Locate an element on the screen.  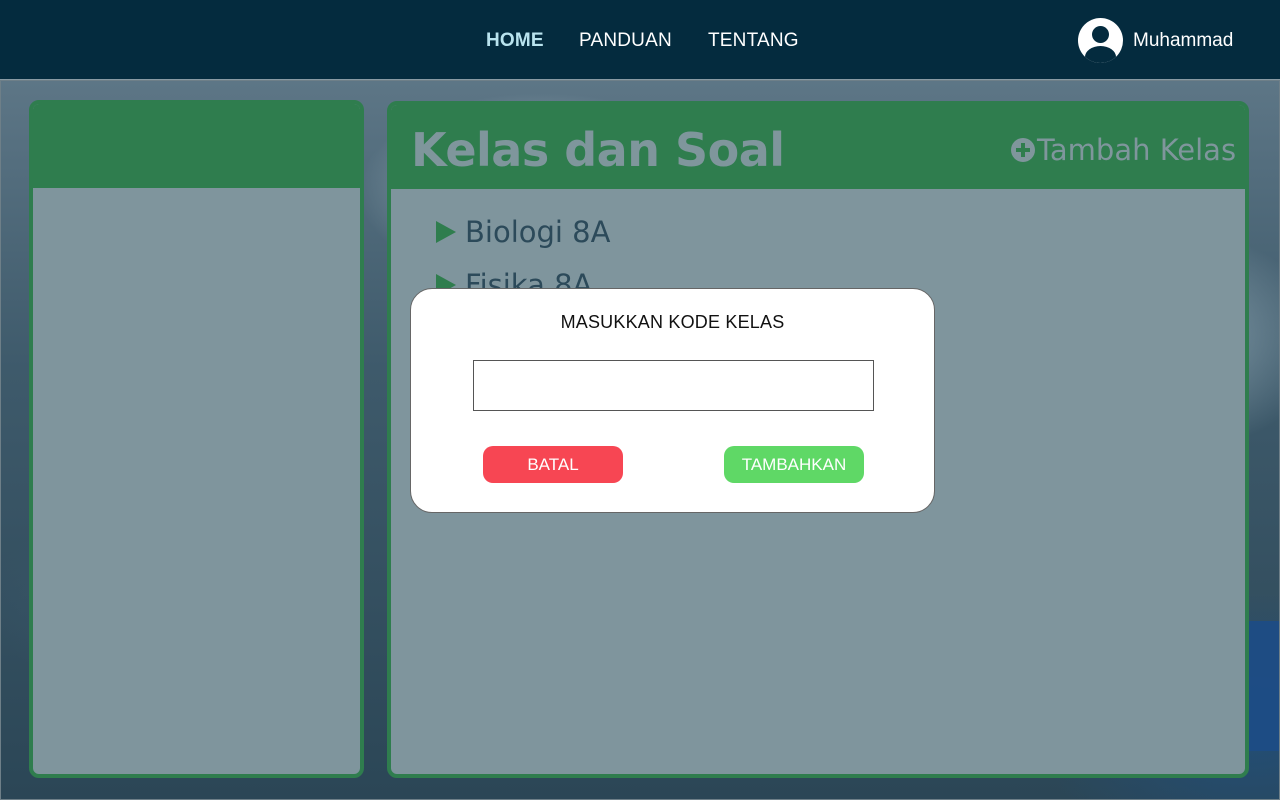
username-label: Muhammad is located at coordinates (1183, 41).